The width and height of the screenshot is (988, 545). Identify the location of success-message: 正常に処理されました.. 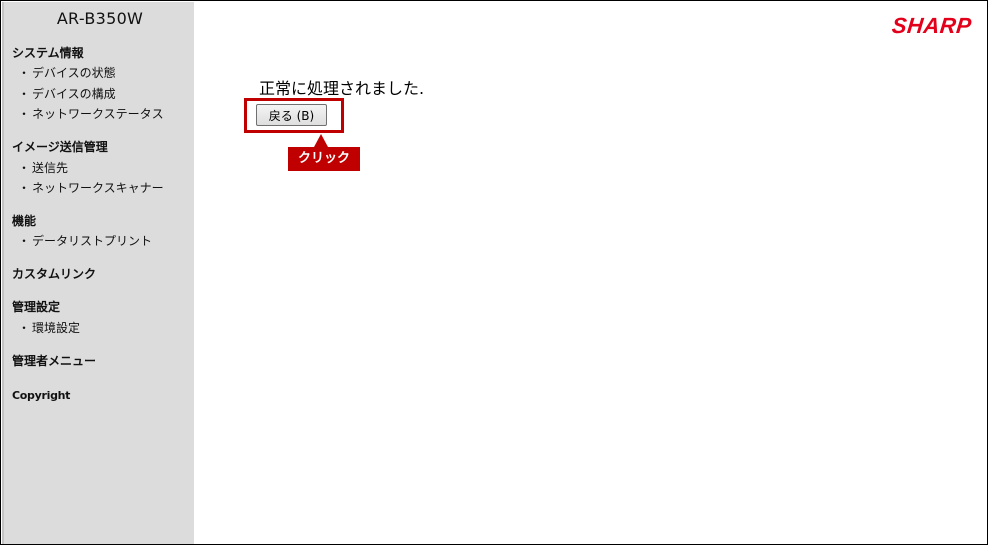
(342, 88).